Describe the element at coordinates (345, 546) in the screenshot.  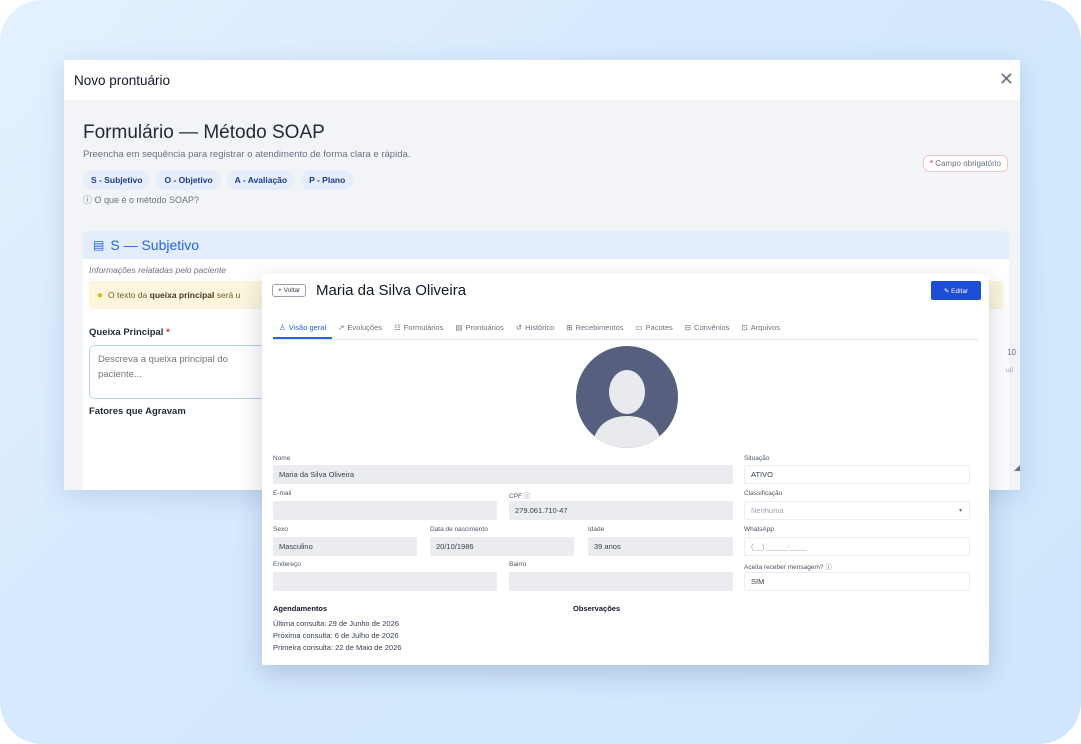
I see `sexo-field: Masculino` at that location.